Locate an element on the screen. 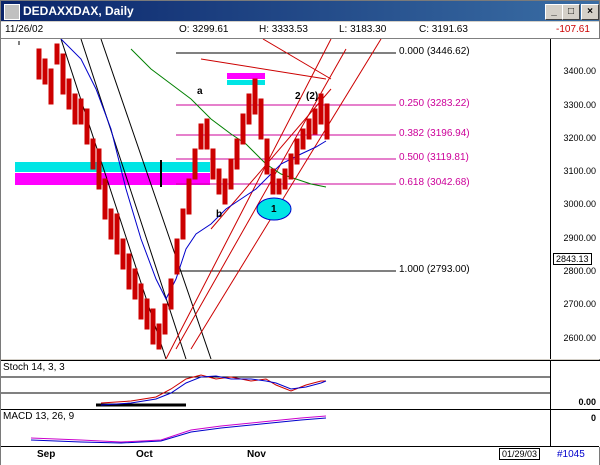  y-tick: 2700.00 is located at coordinates (579, 304).